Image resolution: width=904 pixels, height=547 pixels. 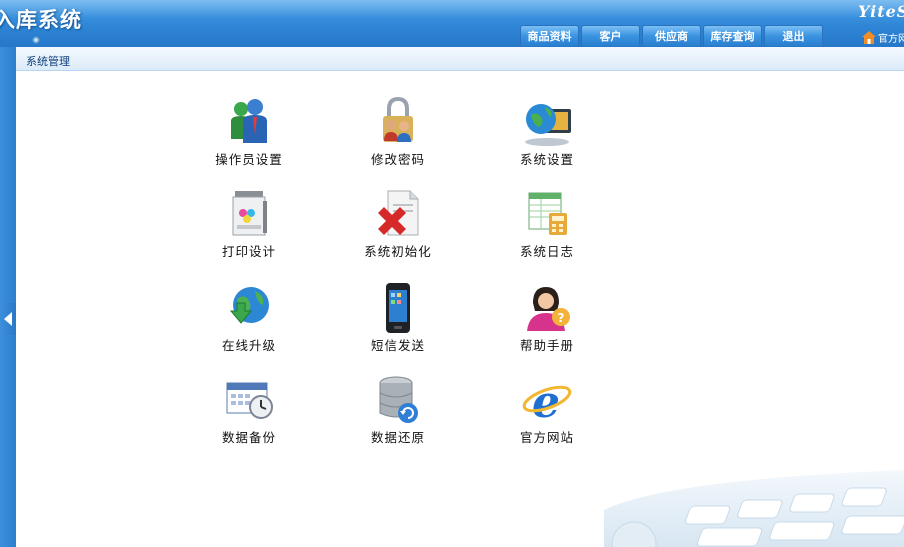 I want to click on tab-exit: 退出, so click(x=793, y=35).